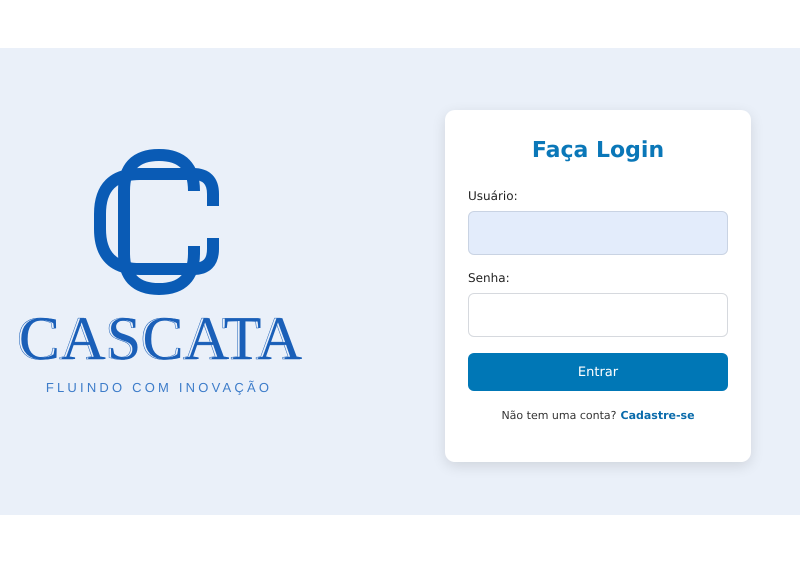 The image size is (800, 565). I want to click on brand-tagline: FLUINDO COM INOVAÇÃO, so click(159, 387).